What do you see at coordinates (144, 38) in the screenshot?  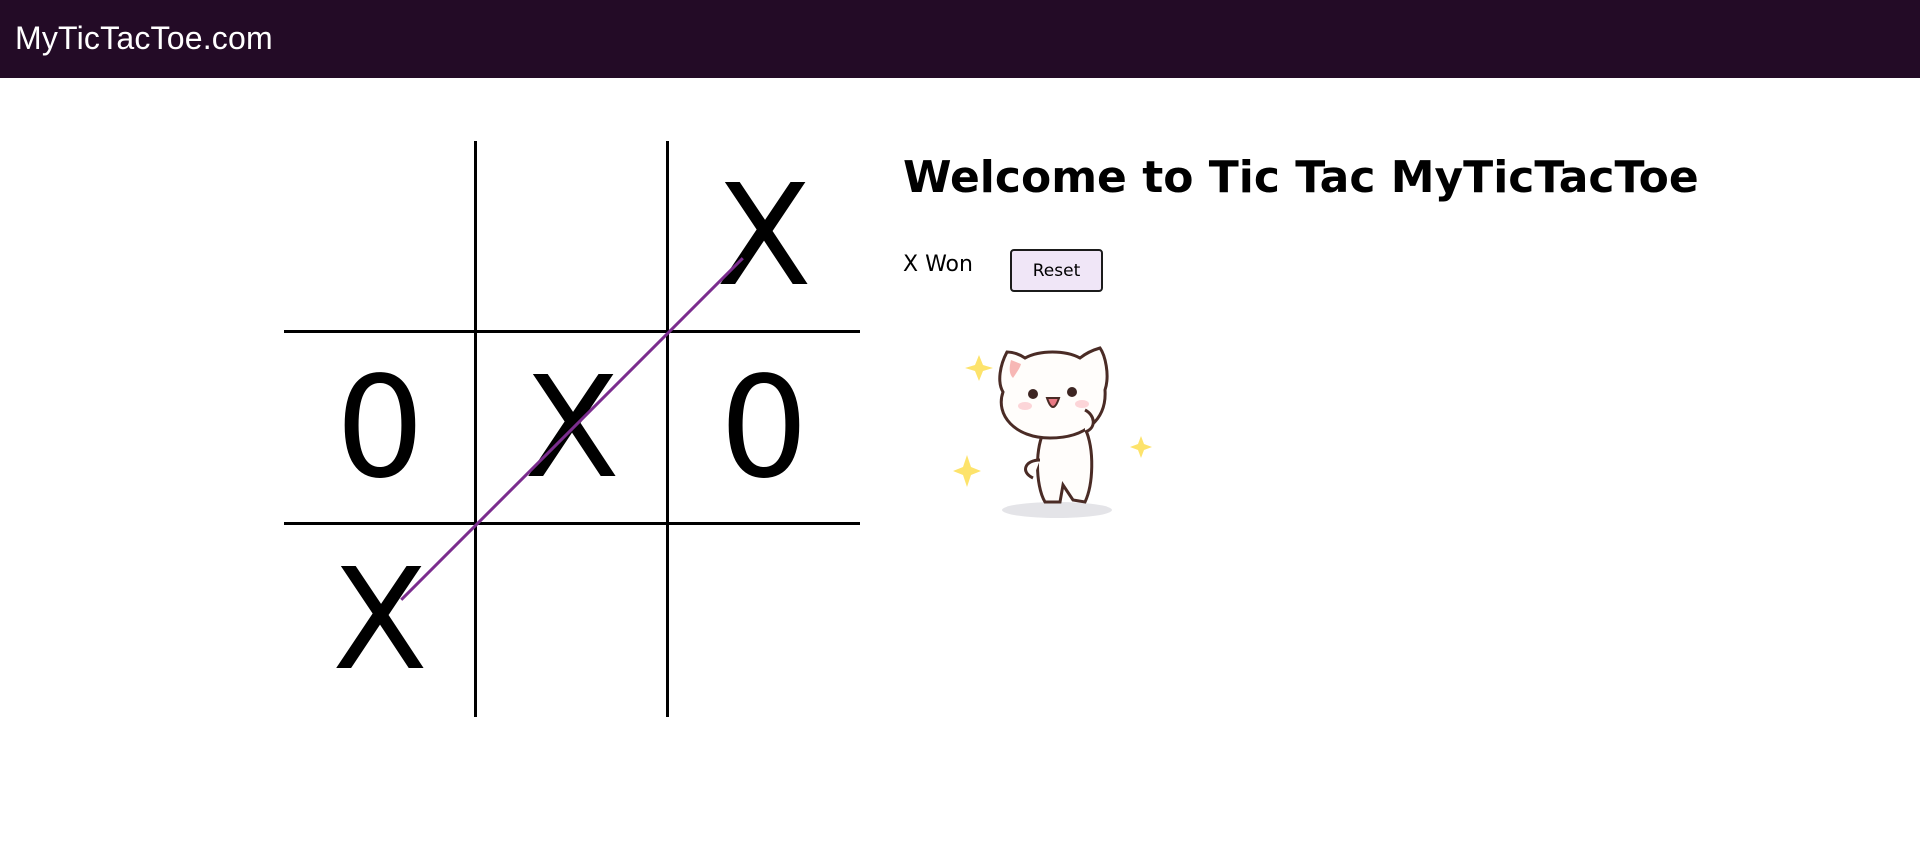 I see `site-title: MyTicTacToe.com` at bounding box center [144, 38].